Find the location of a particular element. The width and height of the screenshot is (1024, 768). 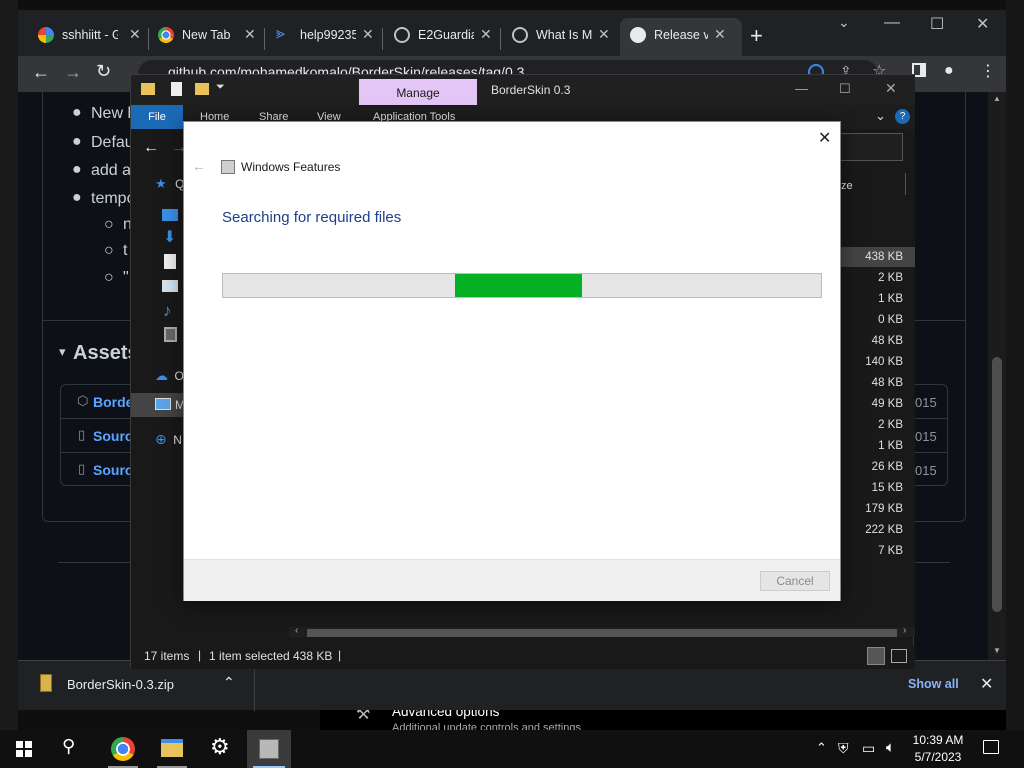

tab-5-active: Release v0 ✕ is located at coordinates (685, 39).